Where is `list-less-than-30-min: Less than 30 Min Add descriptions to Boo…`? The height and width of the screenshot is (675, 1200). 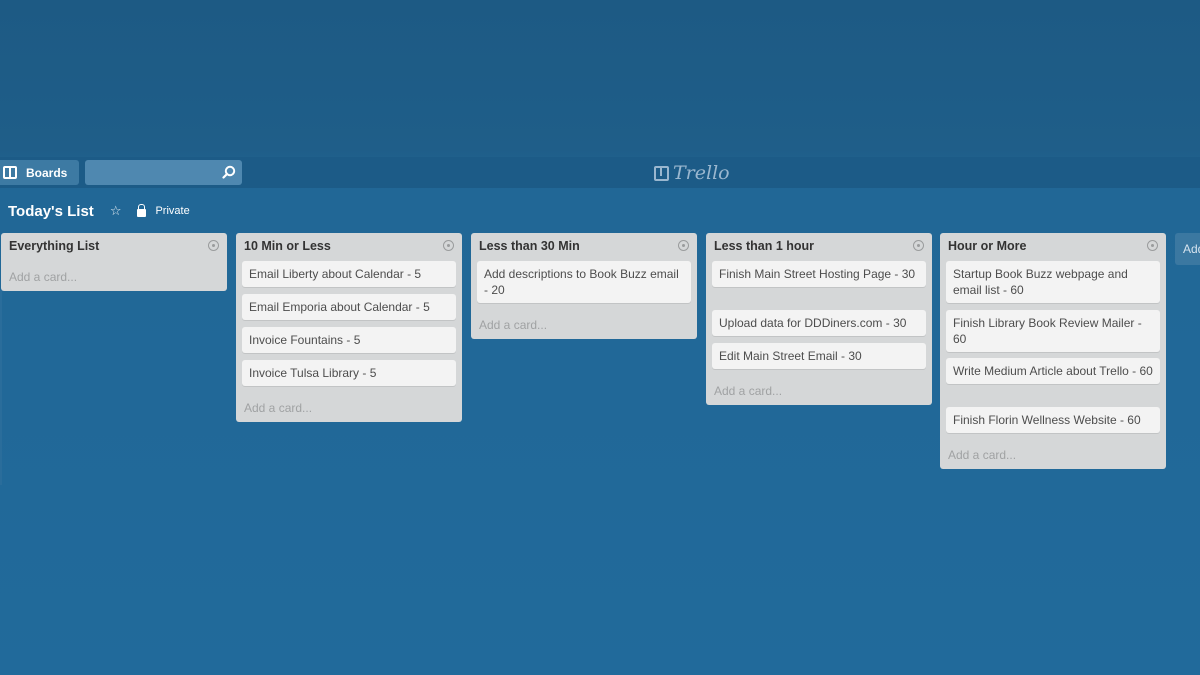 list-less-than-30-min: Less than 30 Min Add descriptions to Boo… is located at coordinates (584, 286).